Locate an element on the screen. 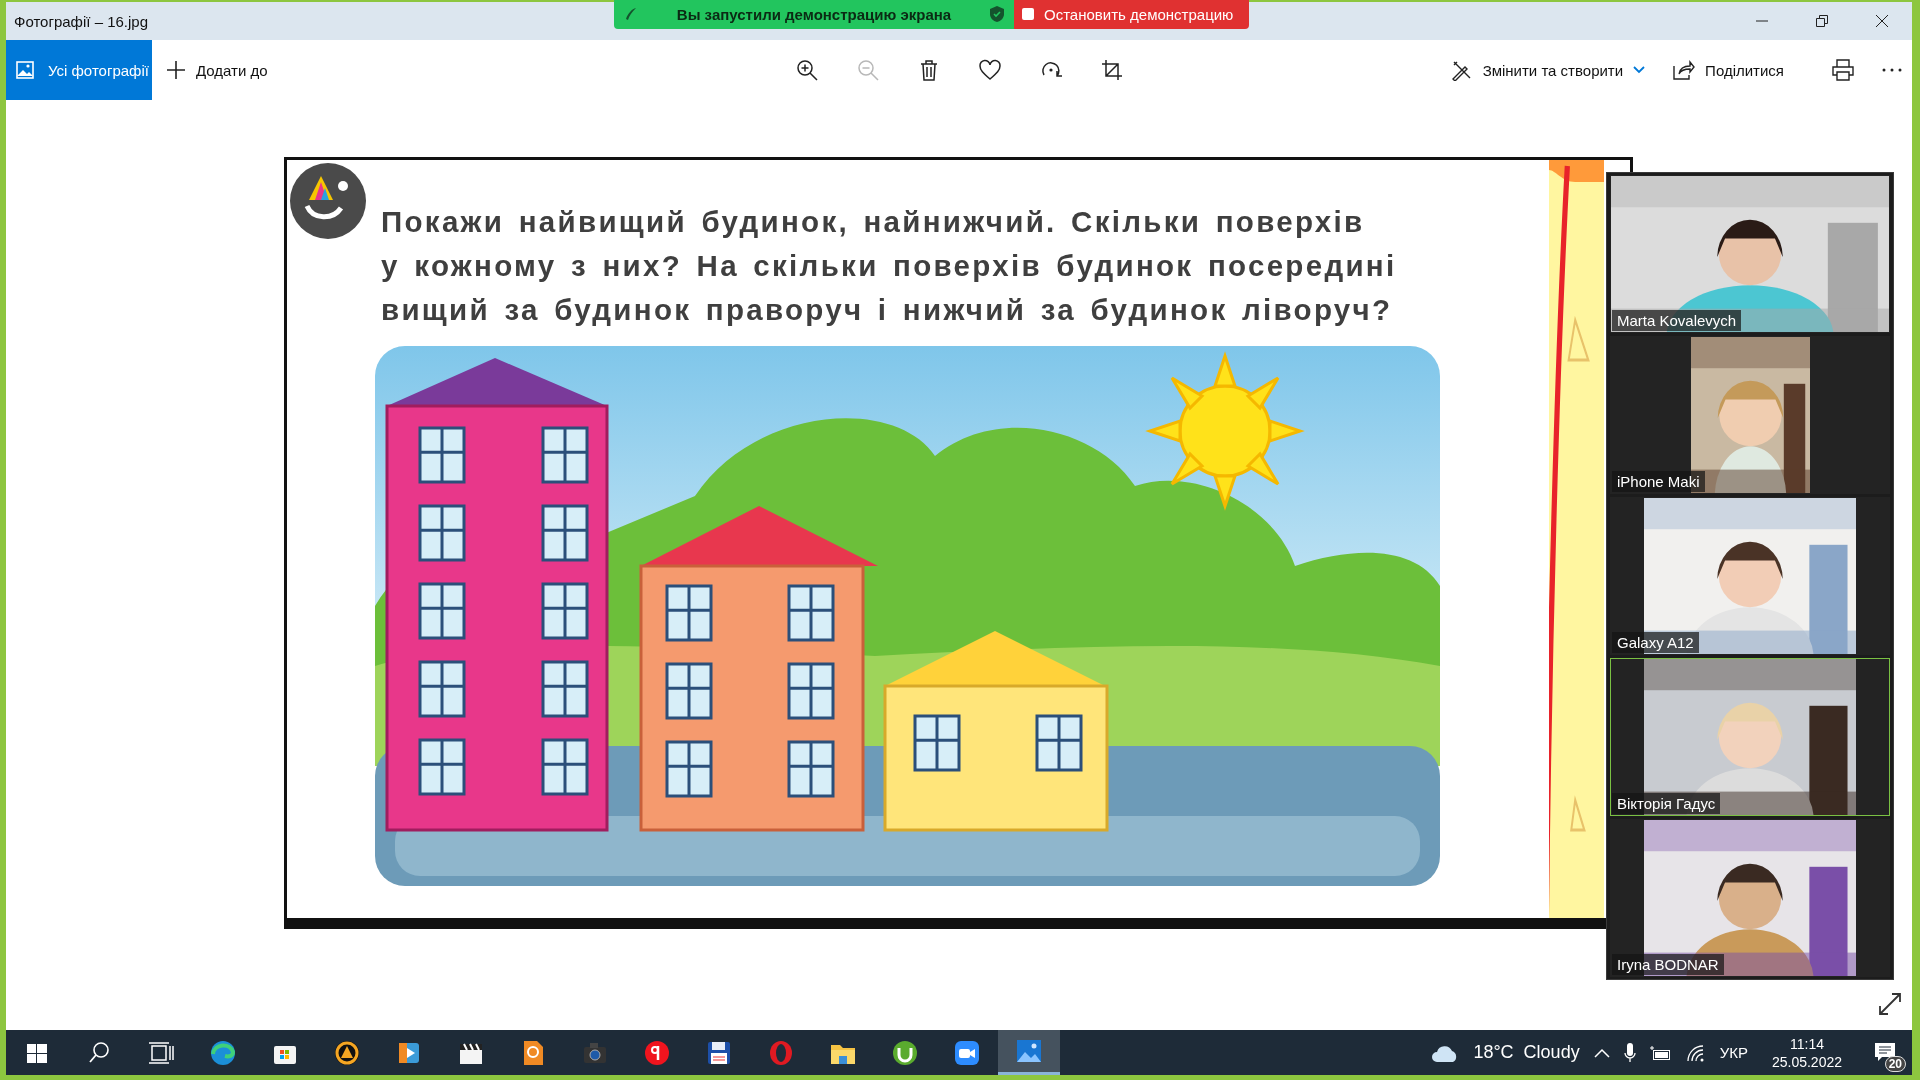 Image resolution: width=1920 pixels, height=1080 pixels. restore-icon is located at coordinates (1822, 21).